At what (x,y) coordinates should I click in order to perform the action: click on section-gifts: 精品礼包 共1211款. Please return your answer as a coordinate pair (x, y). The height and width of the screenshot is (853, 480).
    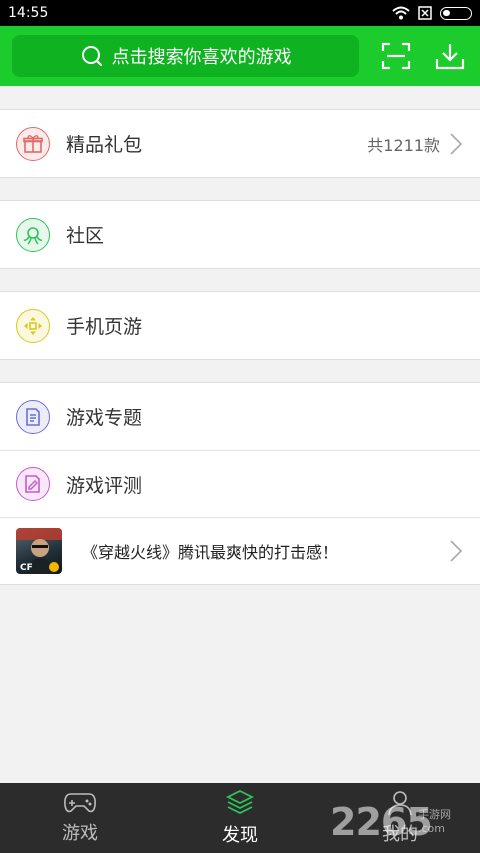
    Looking at the image, I should click on (240, 143).